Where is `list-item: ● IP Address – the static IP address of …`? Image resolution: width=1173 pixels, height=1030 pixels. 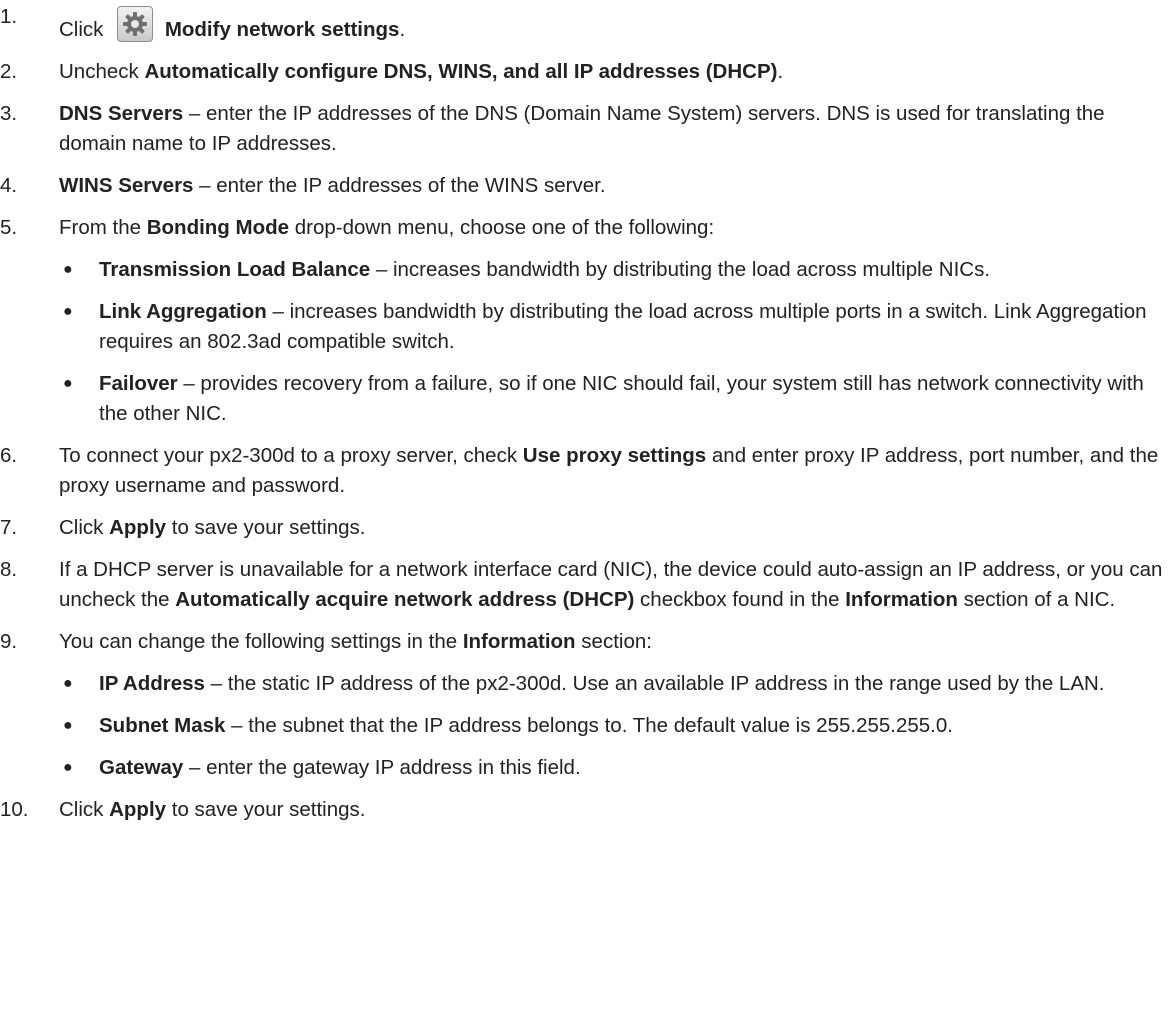
list-item: ● IP Address – the static IP address of … is located at coordinates (616, 684).